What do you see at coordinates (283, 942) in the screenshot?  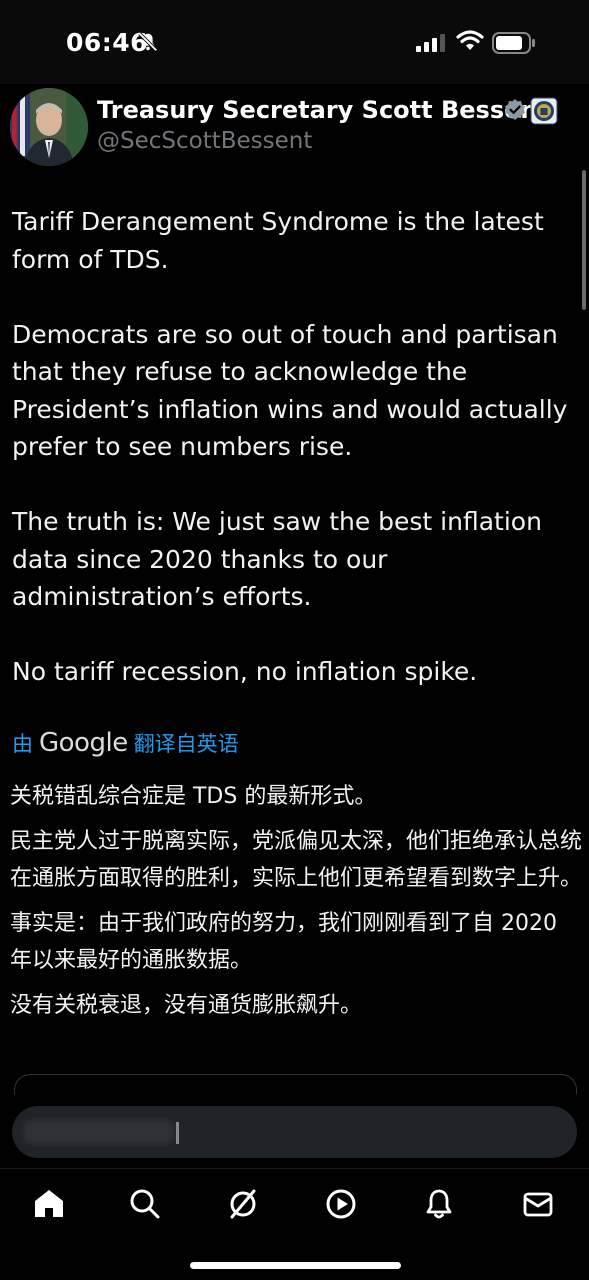 I see `translated-paragraph: 事实是：由于我们政府的努力，我们刚刚看到了自 2020 年以来最好的通胀数据。` at bounding box center [283, 942].